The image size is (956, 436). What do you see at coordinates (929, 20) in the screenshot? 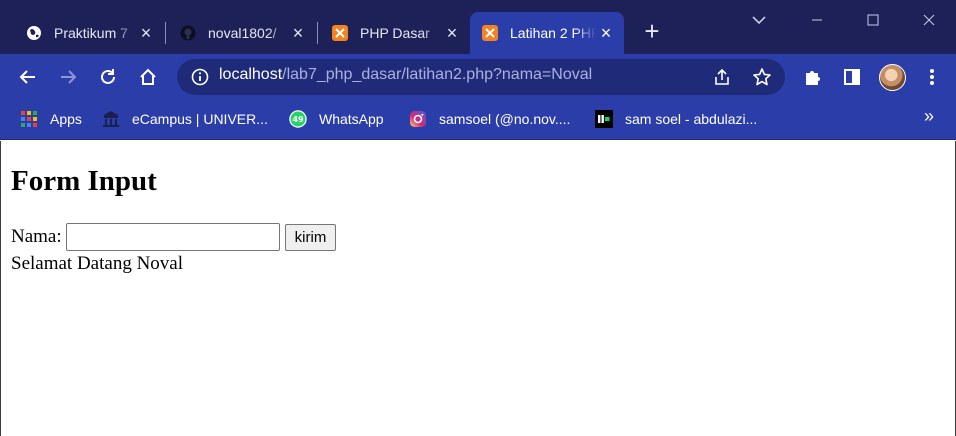
I see `close-window-button` at bounding box center [929, 20].